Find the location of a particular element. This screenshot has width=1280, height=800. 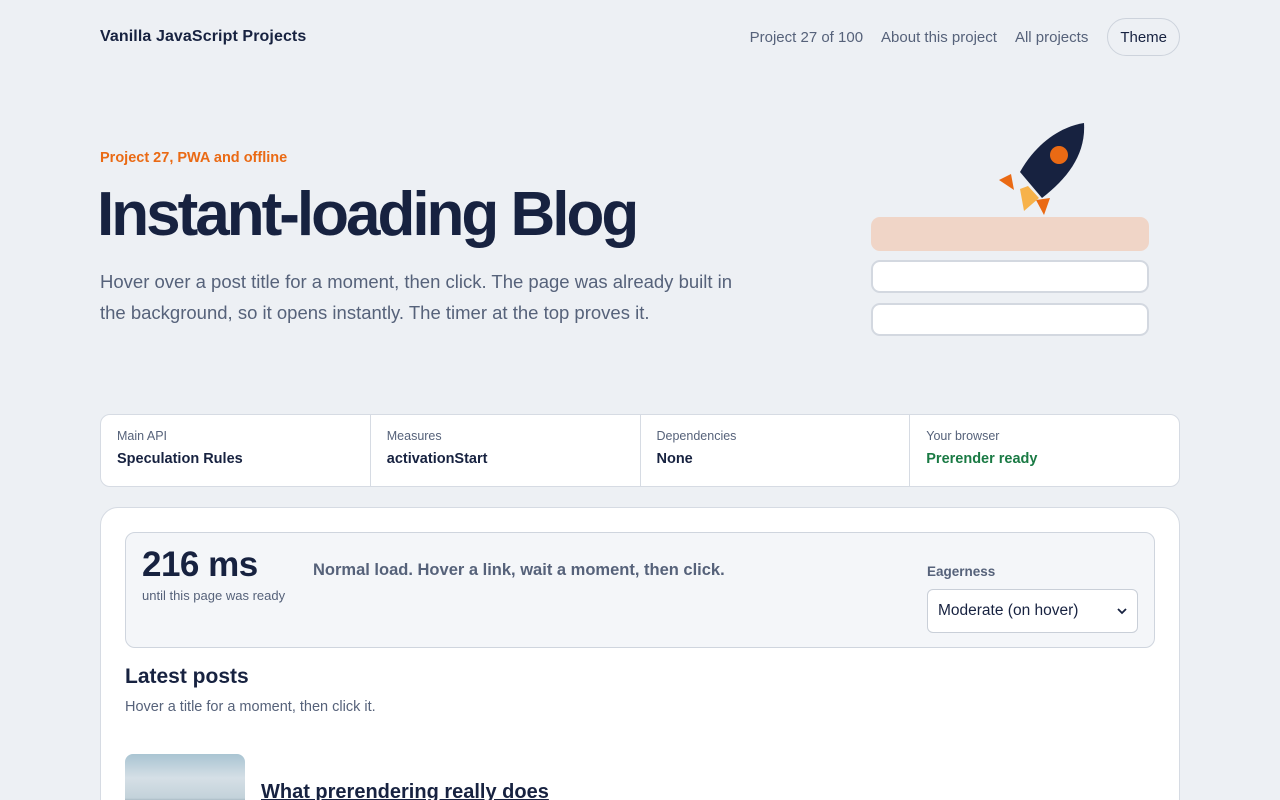

hero-illustration is located at coordinates (1011, 229).